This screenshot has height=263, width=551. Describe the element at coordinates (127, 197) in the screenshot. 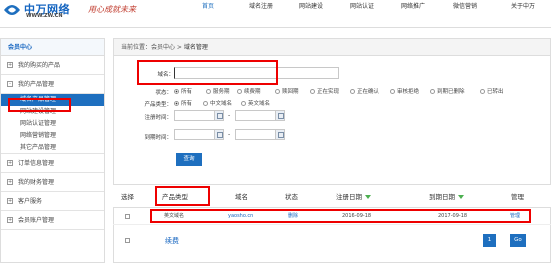

I see `col-select: 选择` at that location.